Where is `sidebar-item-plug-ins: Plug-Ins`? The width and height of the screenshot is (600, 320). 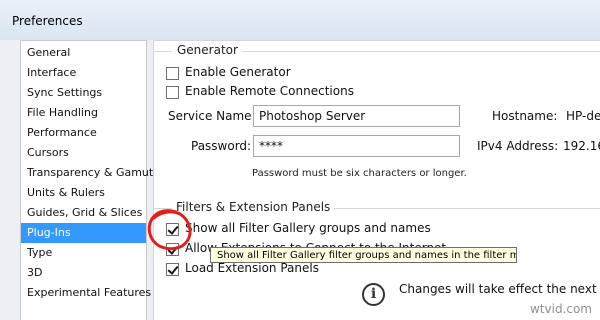 sidebar-item-plug-ins: Plug-Ins is located at coordinates (83, 233).